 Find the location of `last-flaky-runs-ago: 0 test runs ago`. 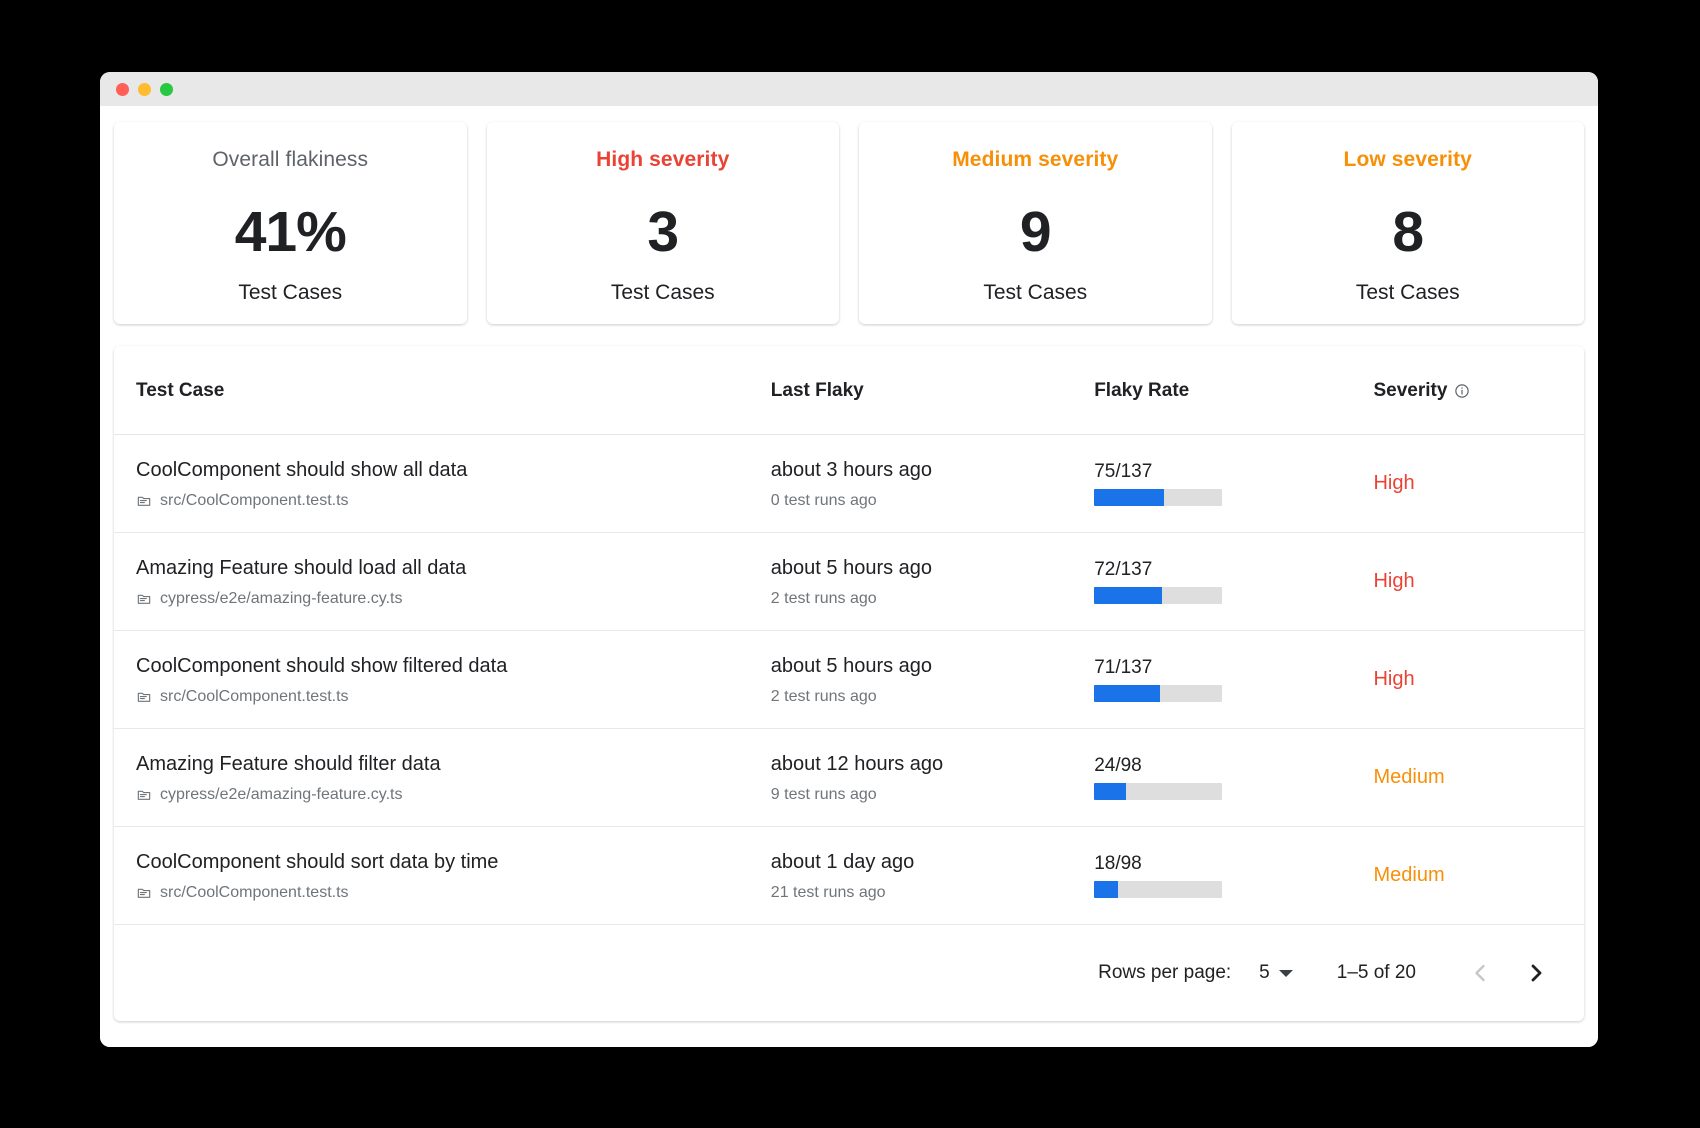

last-flaky-runs-ago: 0 test runs ago is located at coordinates (823, 500).